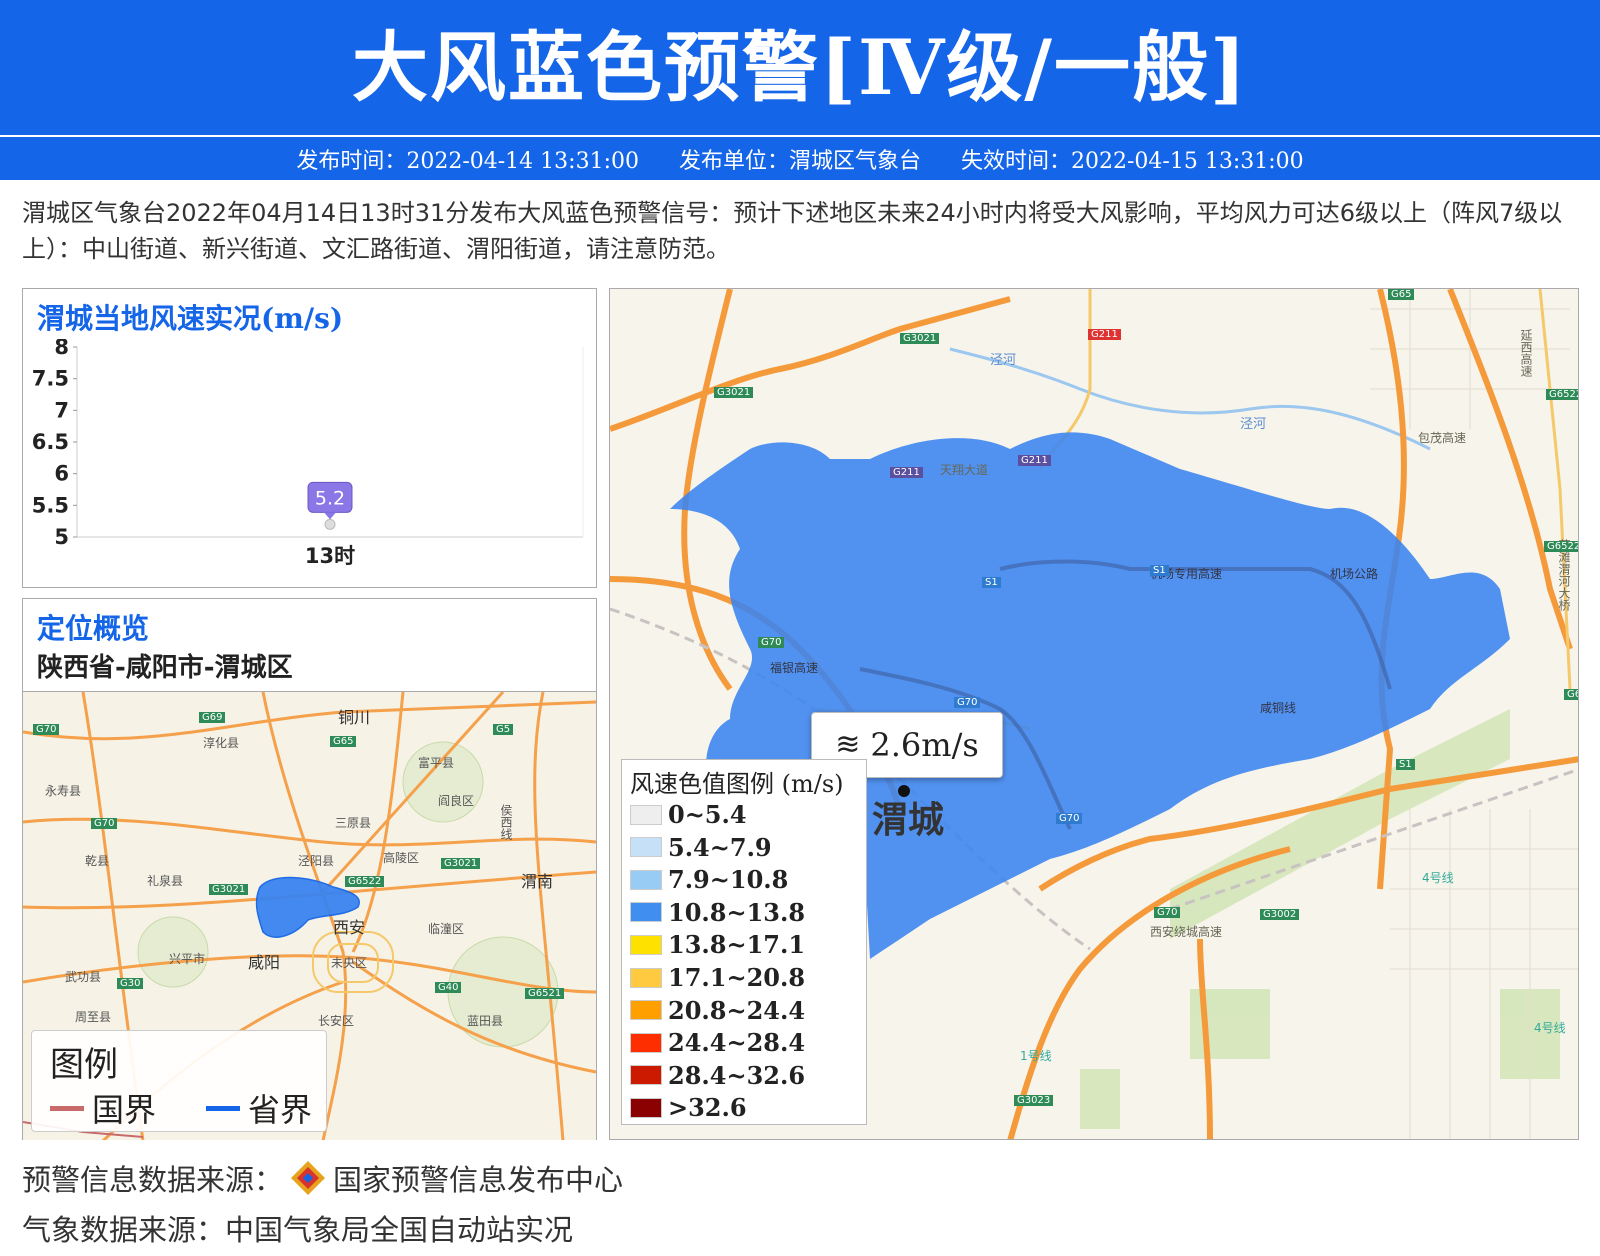 The width and height of the screenshot is (1600, 1256). I want to click on road-badge: G5, so click(503, 729).